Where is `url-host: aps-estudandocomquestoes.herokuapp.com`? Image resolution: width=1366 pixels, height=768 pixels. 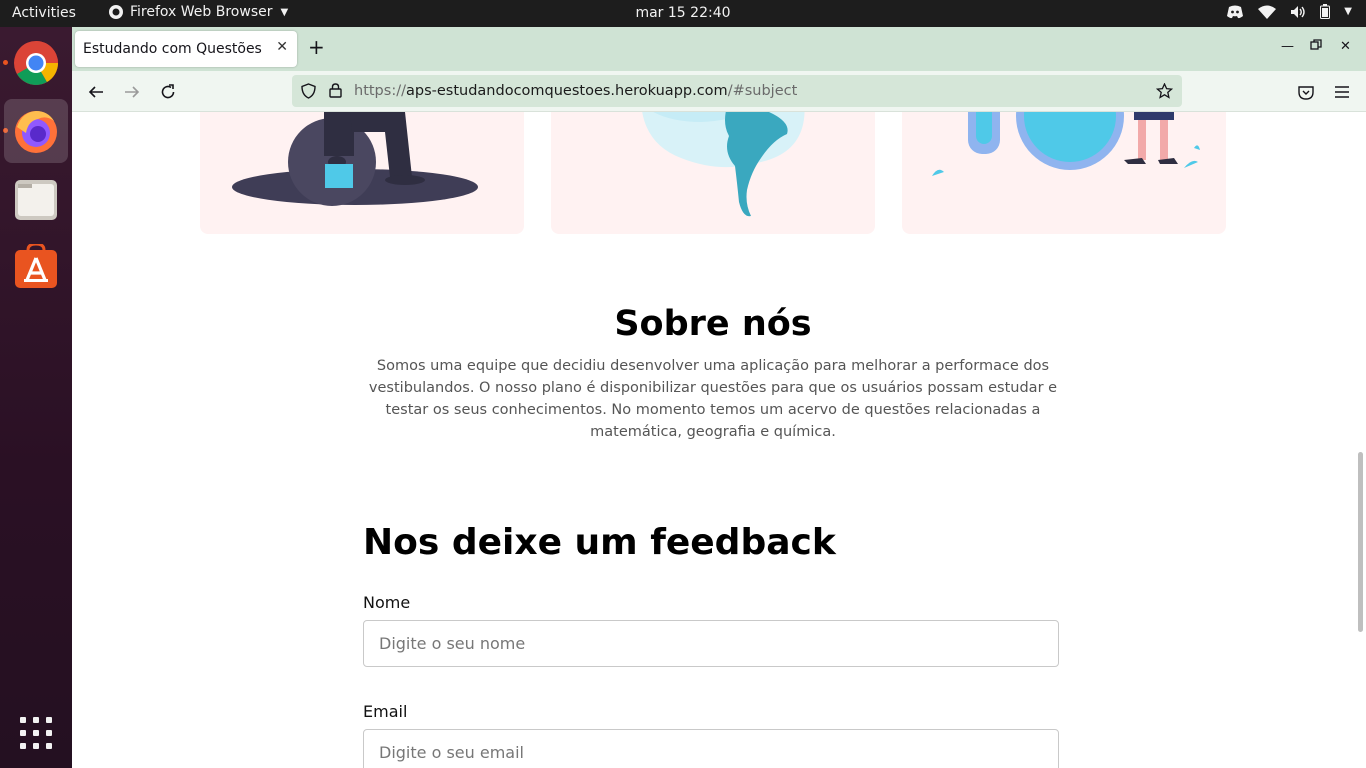 url-host: aps-estudandocomquestoes.herokuapp.com is located at coordinates (566, 91).